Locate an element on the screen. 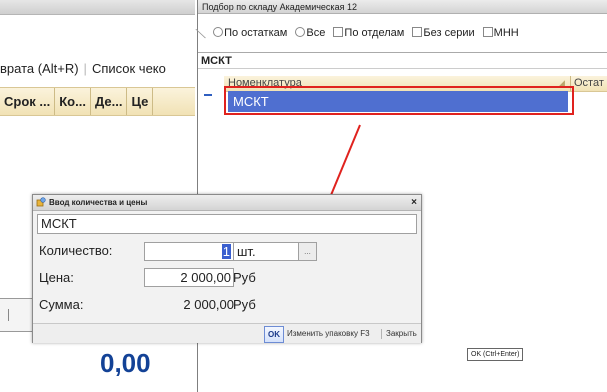 This screenshot has height=392, width=607. price-field: 2 000,00 is located at coordinates (189, 277).